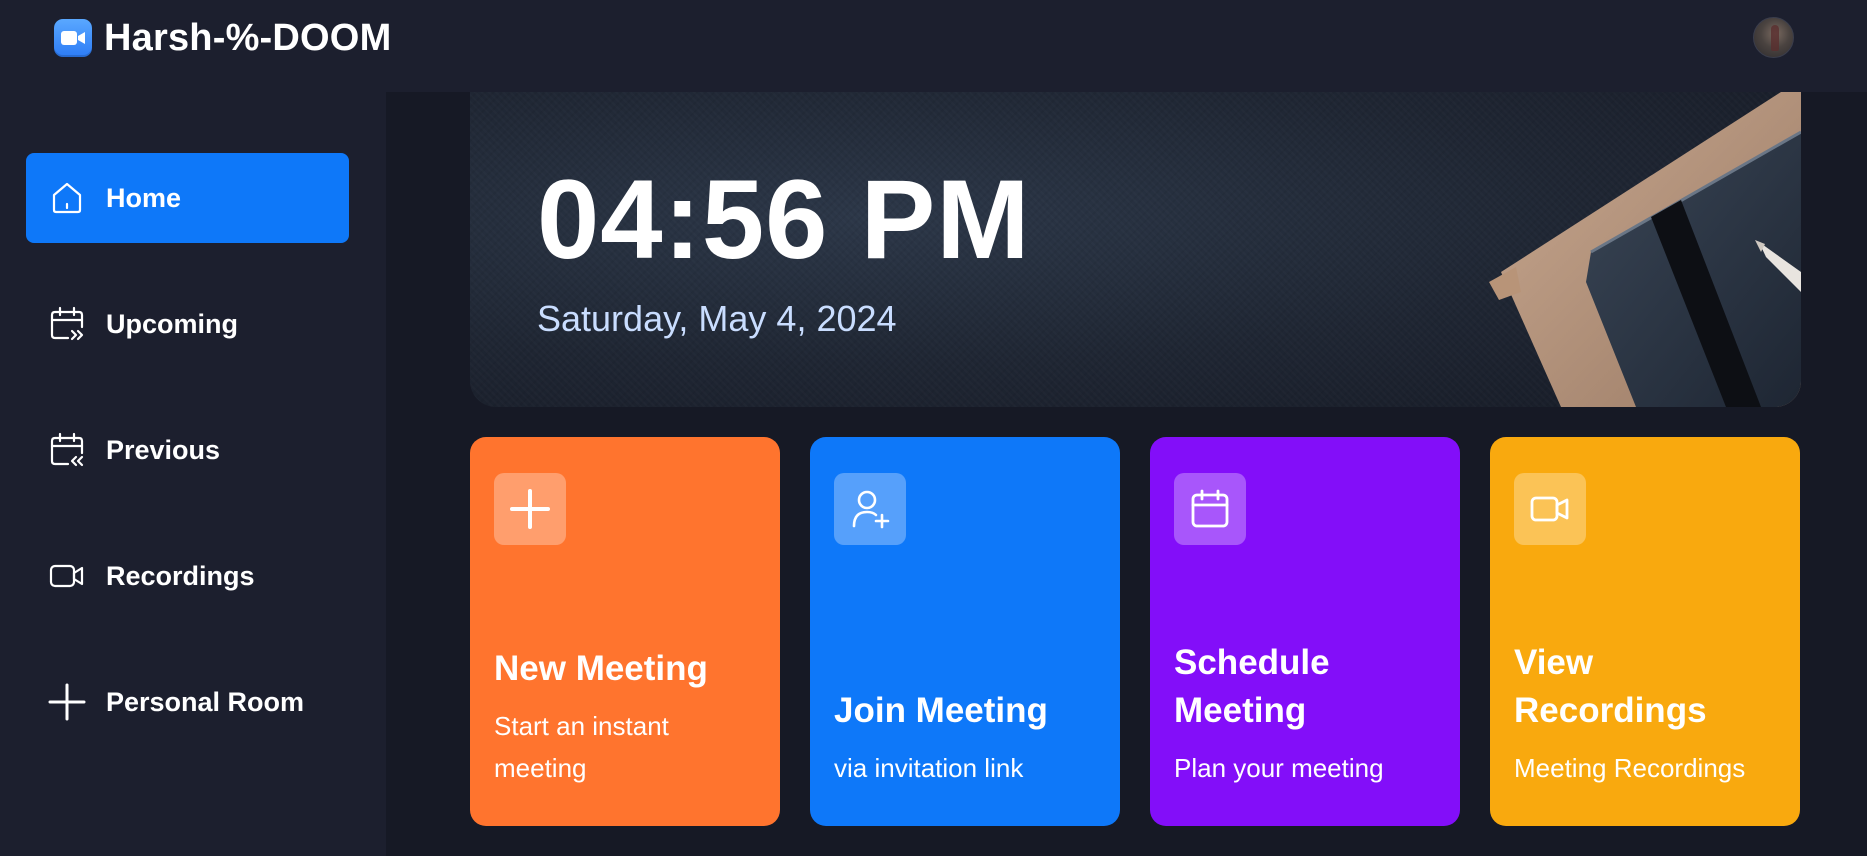  Describe the element at coordinates (1645, 631) in the screenshot. I see `view-recordings-card: View Recordings Meeting Recordings` at that location.